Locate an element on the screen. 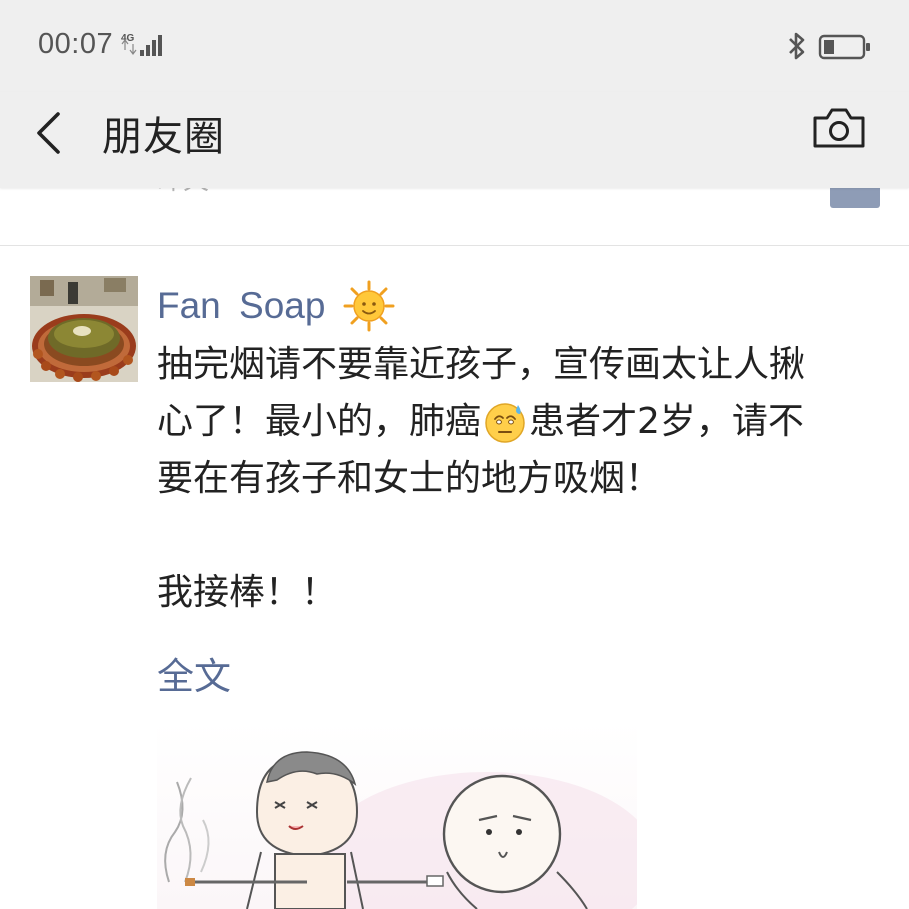 The height and width of the screenshot is (909, 909). signal-icon: 4G is located at coordinates (141, 44).